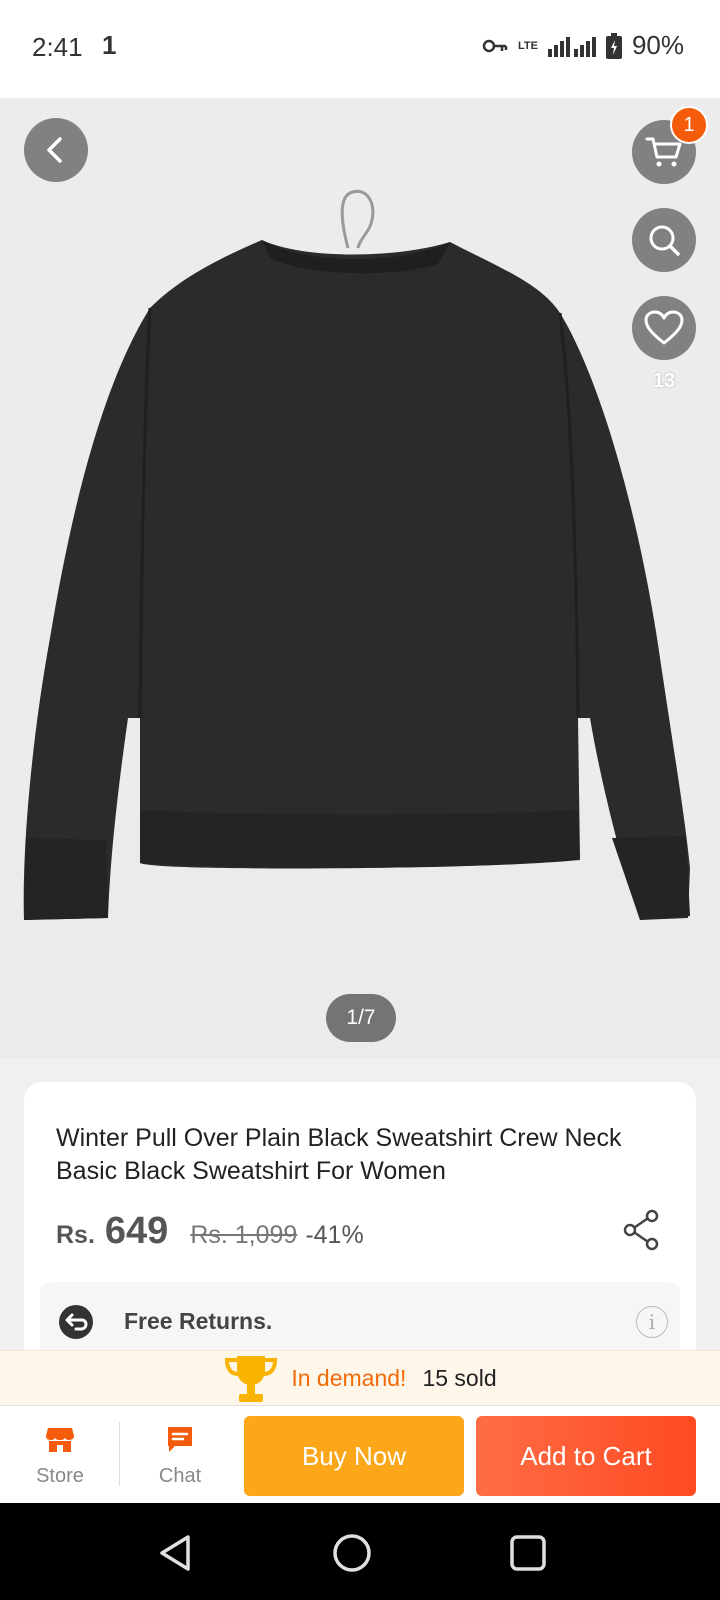 Image resolution: width=720 pixels, height=1600 pixels. What do you see at coordinates (60, 1456) in the screenshot?
I see `store-tab: Store` at bounding box center [60, 1456].